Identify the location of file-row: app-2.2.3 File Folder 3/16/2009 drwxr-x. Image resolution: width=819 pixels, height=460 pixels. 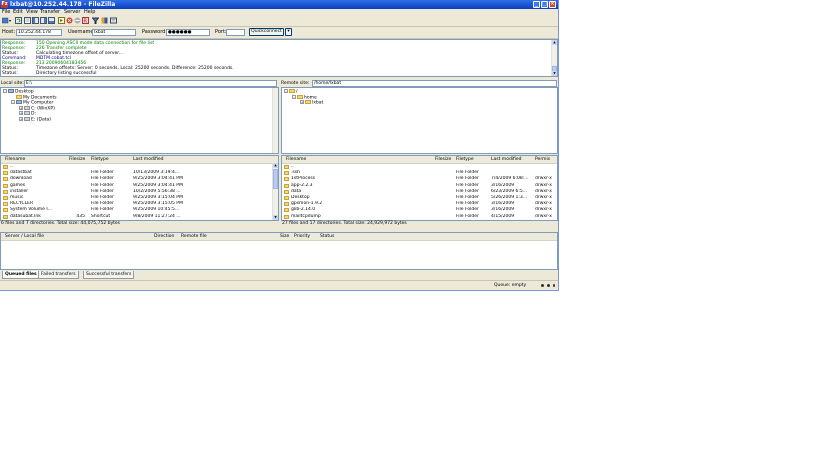
(419, 185).